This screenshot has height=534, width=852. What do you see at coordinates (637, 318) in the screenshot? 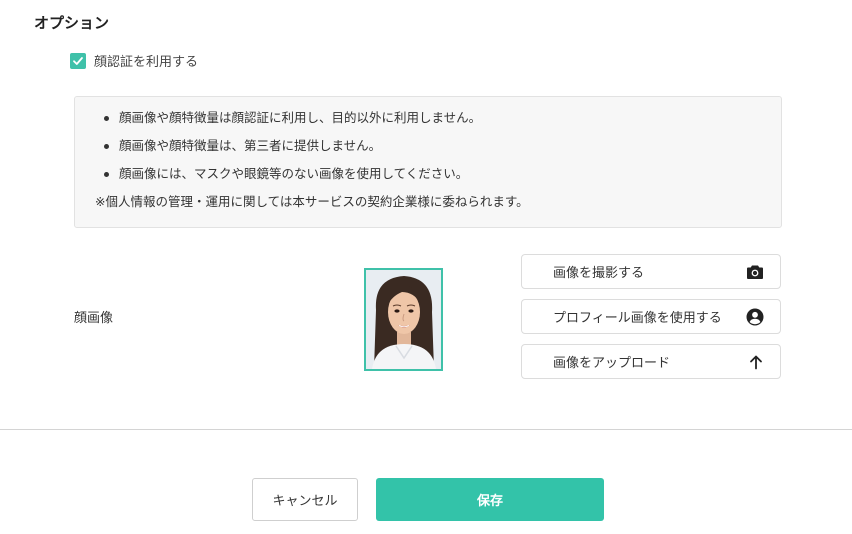
I see `use-profile-image-label: プロフィール画像を使用する` at bounding box center [637, 318].